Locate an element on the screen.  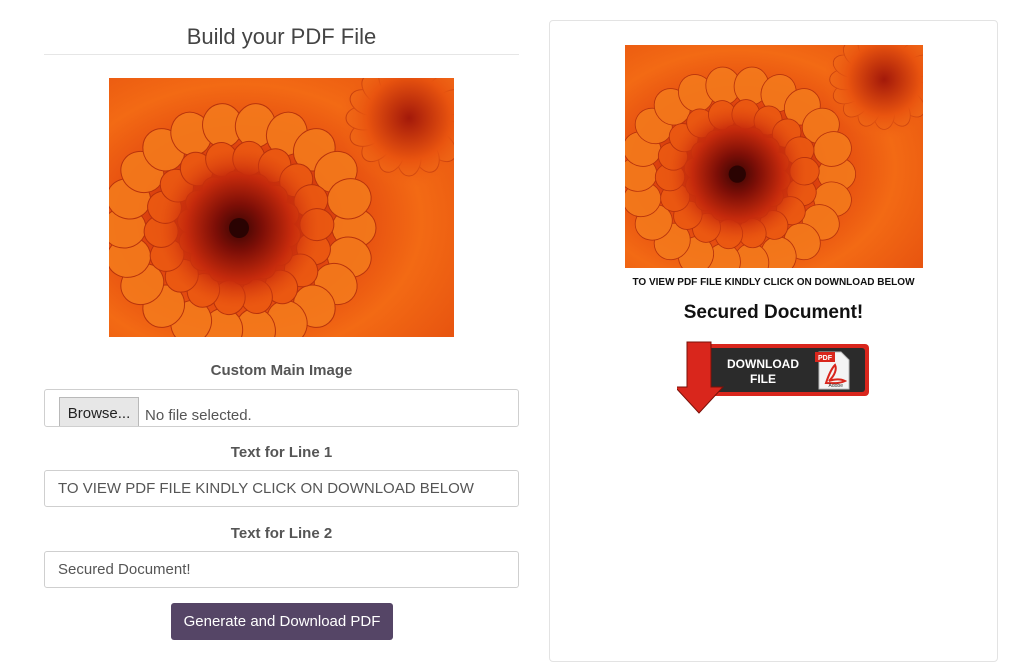
line2-input is located at coordinates (281, 569).